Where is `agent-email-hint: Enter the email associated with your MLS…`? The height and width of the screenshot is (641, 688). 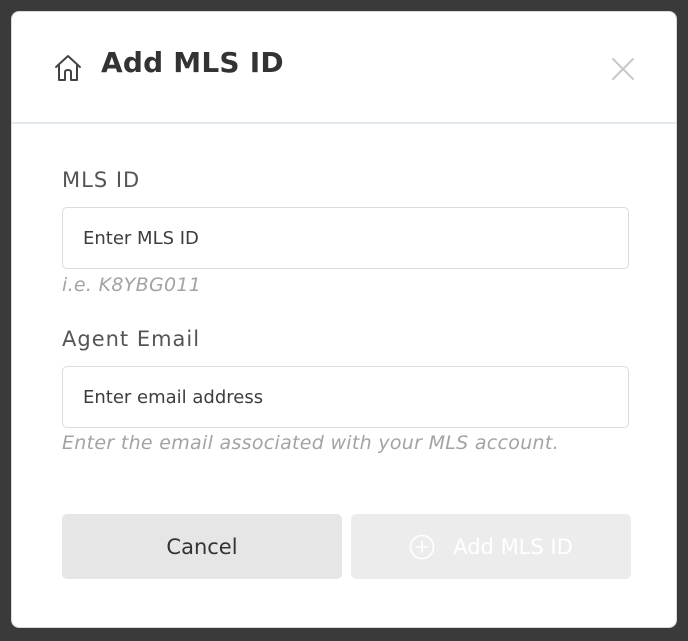 agent-email-hint: Enter the email associated with your MLS… is located at coordinates (310, 443).